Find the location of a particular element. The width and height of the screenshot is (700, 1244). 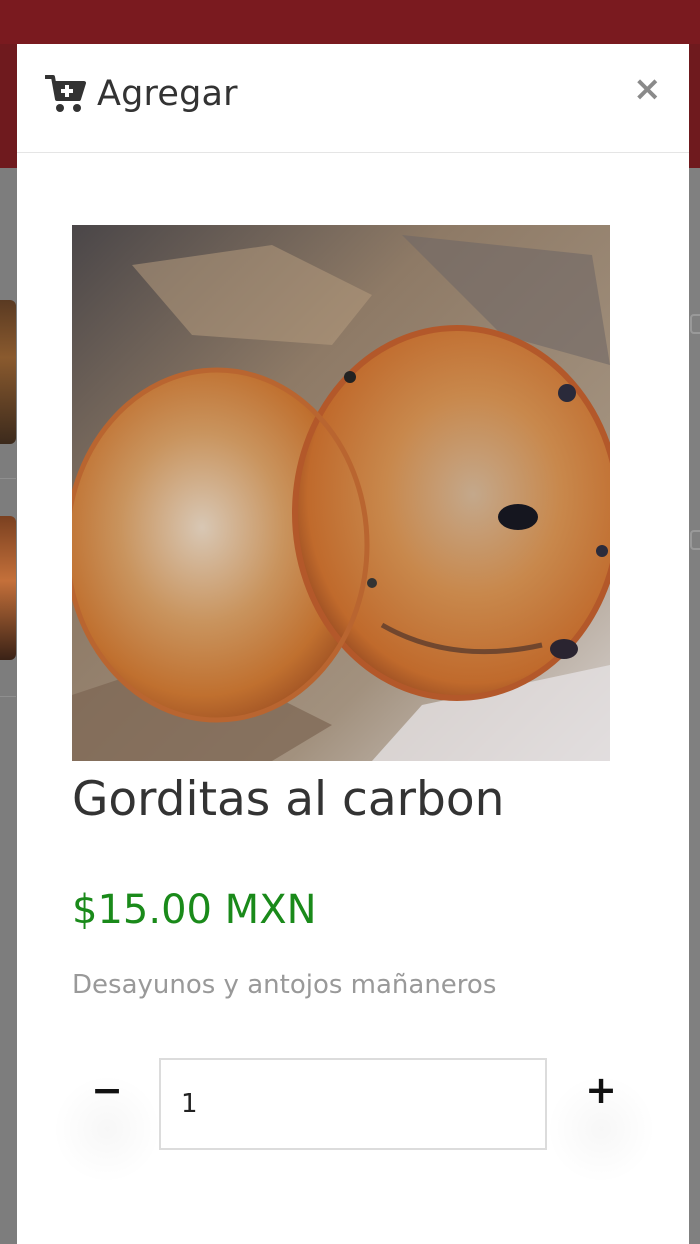

product-category: Desayunos y antojos mañaneros is located at coordinates (284, 985).